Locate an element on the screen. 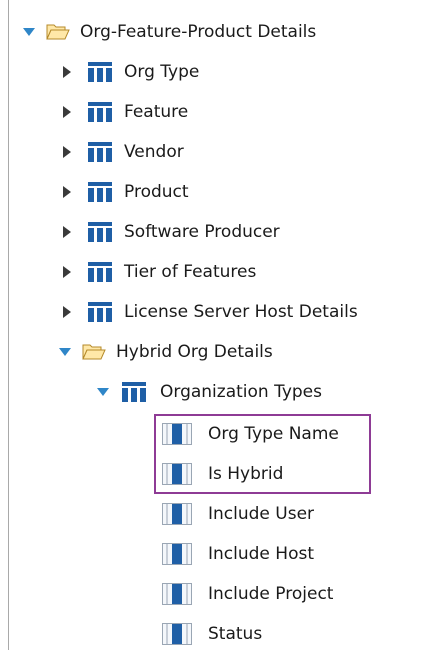  tree-node-feature: Feature is located at coordinates (124, 112).